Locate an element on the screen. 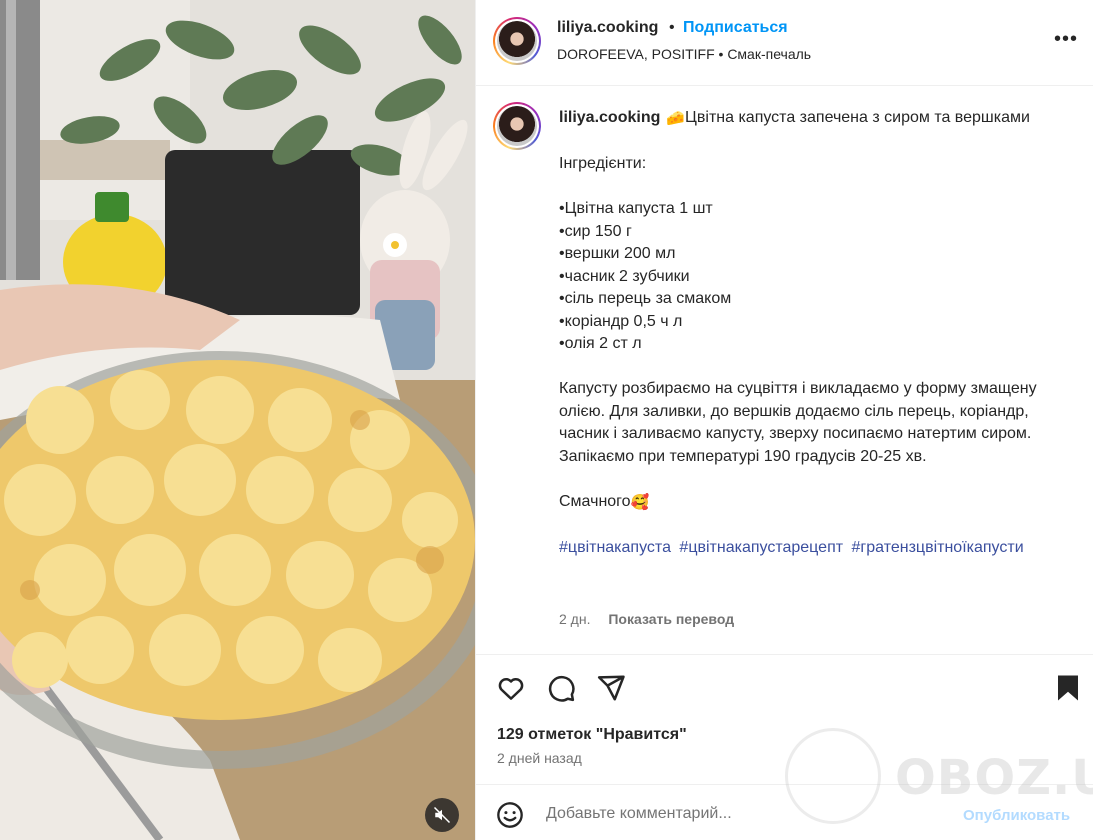 This screenshot has width=1093, height=840. hashtag-link: #гратензцвітноїкапусти is located at coordinates (938, 547).